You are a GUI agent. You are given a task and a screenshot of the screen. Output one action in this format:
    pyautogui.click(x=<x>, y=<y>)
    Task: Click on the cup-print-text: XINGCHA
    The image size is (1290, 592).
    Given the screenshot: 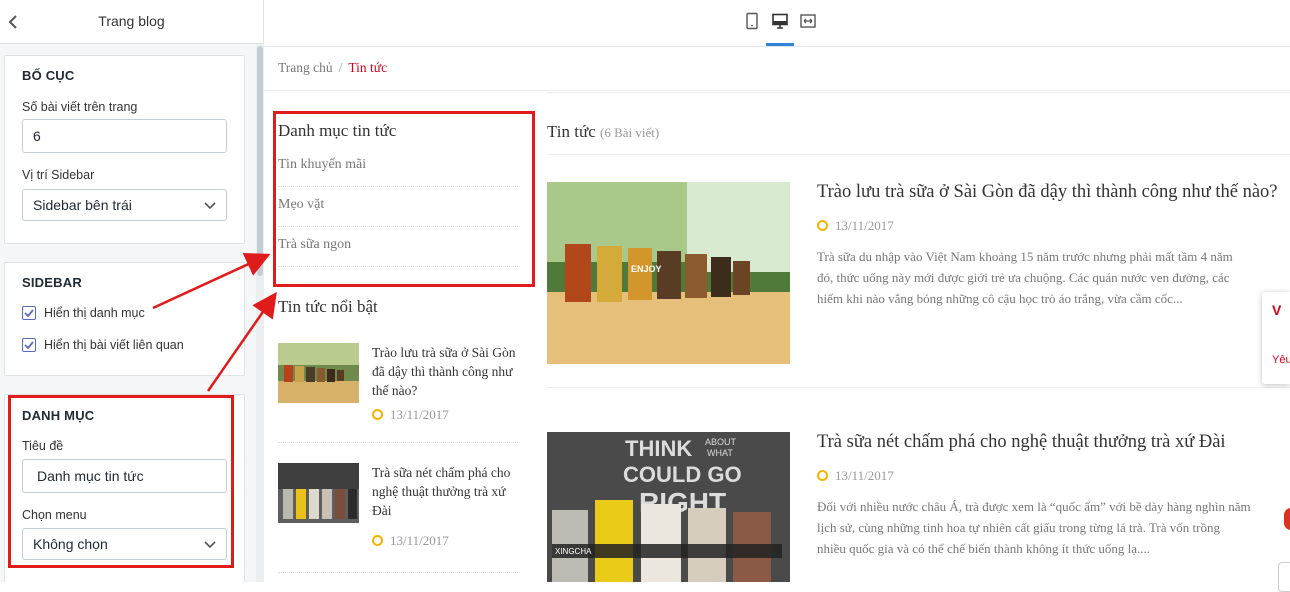 What is the action you would take?
    pyautogui.click(x=573, y=551)
    